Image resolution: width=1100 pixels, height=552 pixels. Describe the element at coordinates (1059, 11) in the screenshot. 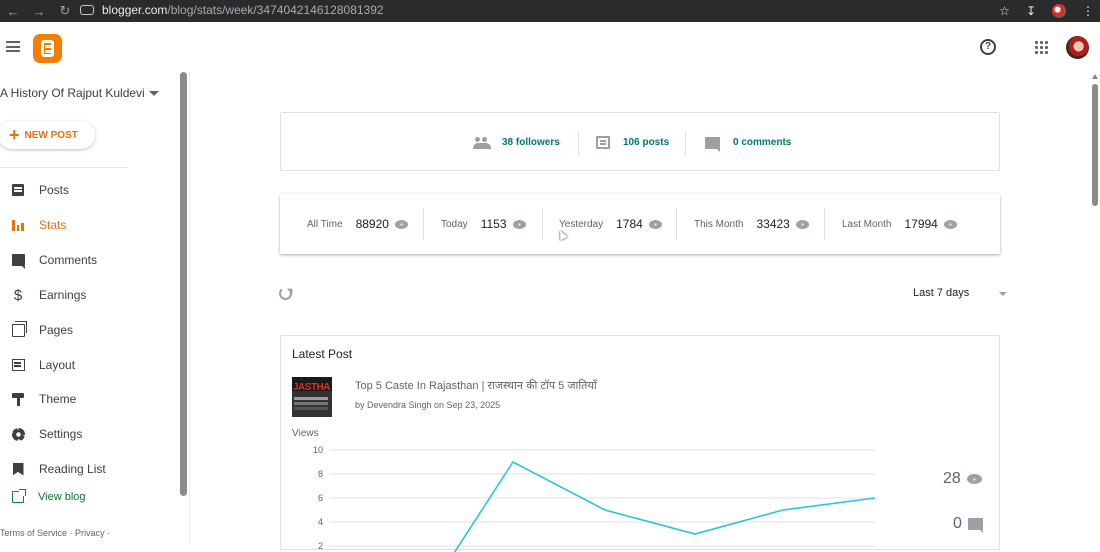

I see `profile-avatar-icon` at that location.